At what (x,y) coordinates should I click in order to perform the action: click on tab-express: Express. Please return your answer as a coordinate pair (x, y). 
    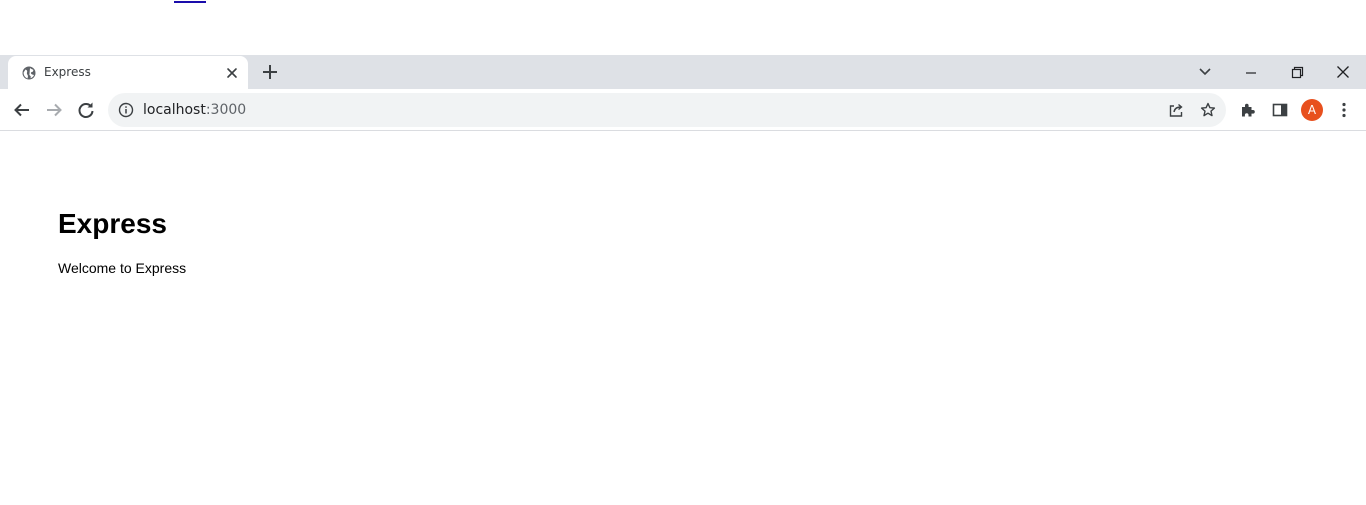
    Looking at the image, I should click on (128, 72).